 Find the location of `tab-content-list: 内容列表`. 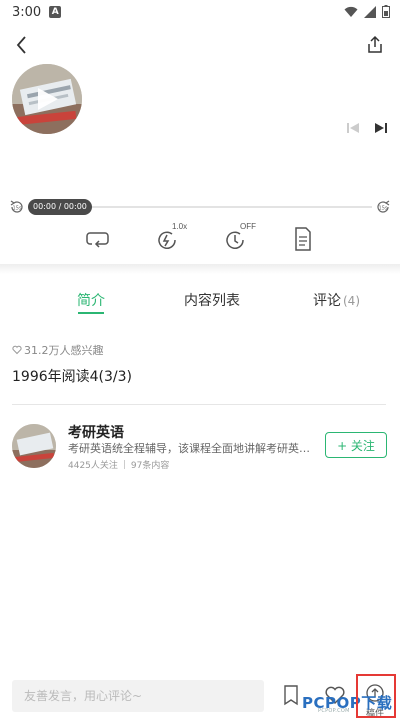

tab-content-list: 内容列表 is located at coordinates (212, 300).